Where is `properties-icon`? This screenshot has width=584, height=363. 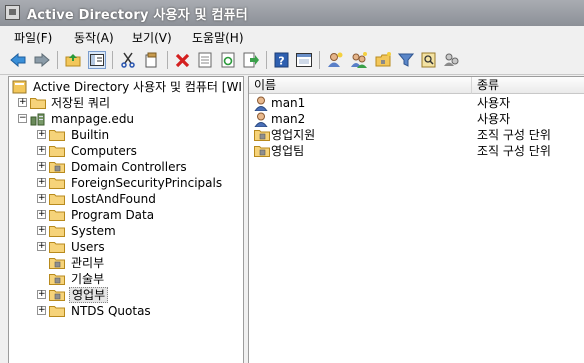 properties-icon is located at coordinates (205, 60).